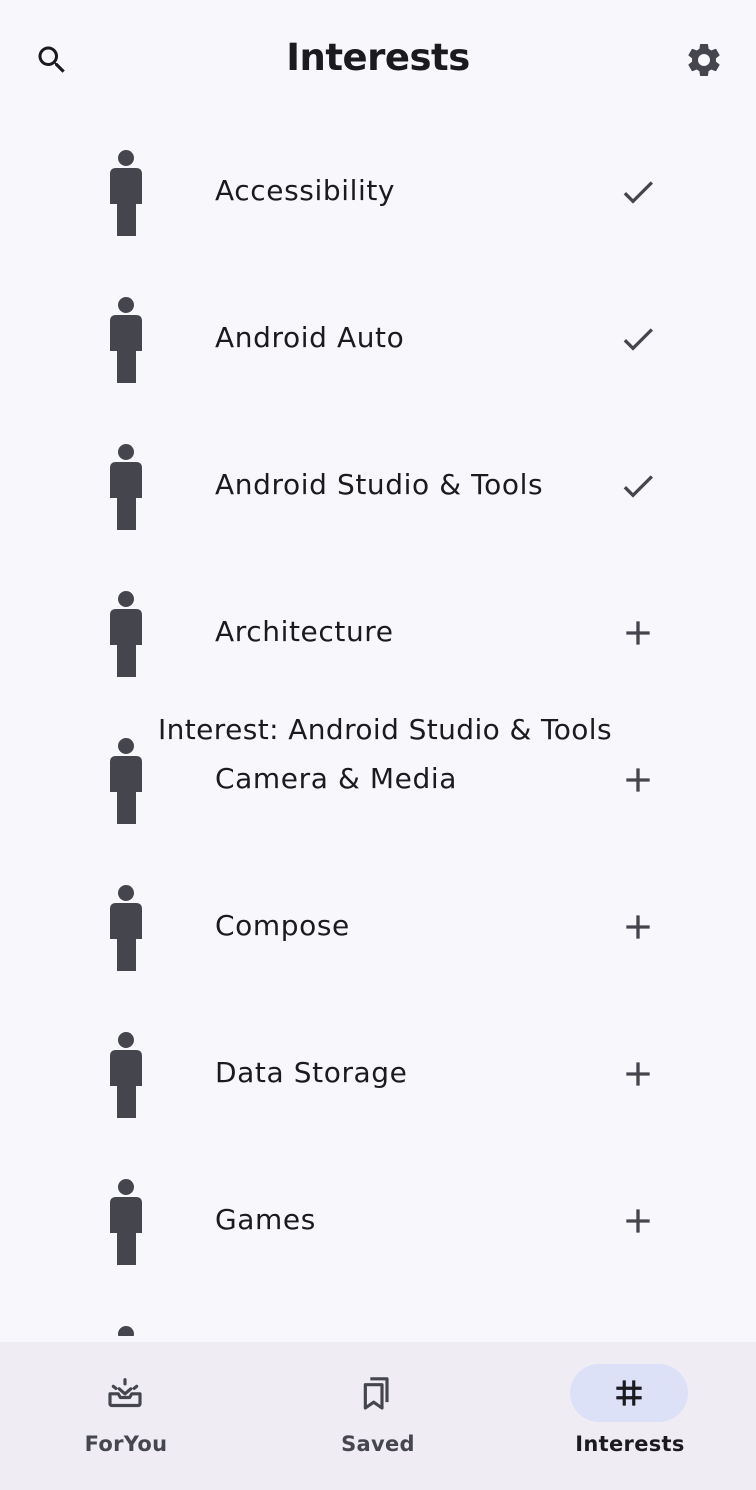 Image resolution: width=756 pixels, height=1490 pixels. What do you see at coordinates (630, 1444) in the screenshot?
I see `nav-label: Interests` at bounding box center [630, 1444].